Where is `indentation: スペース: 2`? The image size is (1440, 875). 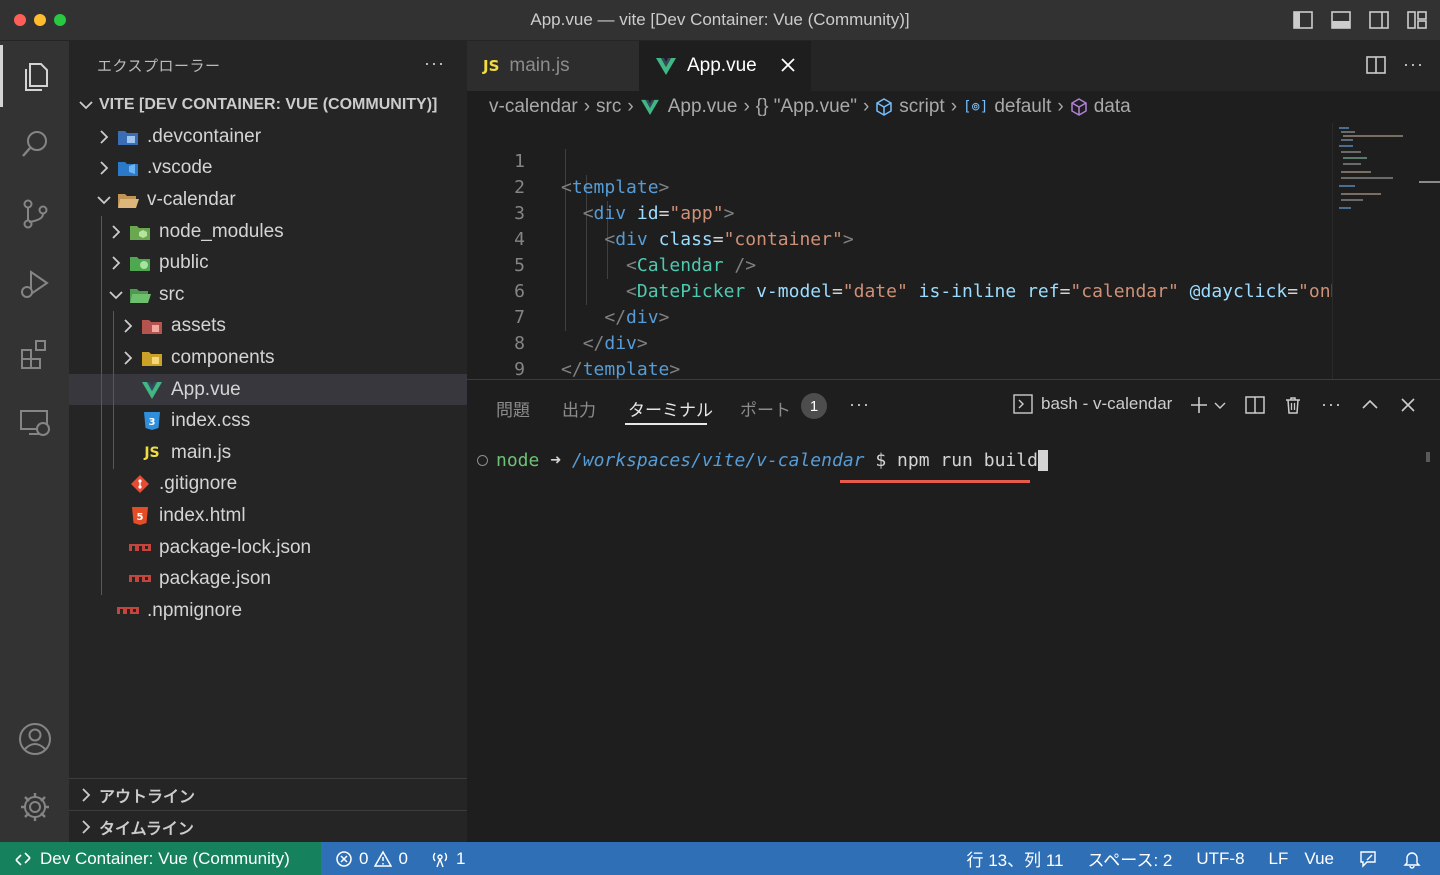
indentation: スペース: 2 is located at coordinates (1129, 858).